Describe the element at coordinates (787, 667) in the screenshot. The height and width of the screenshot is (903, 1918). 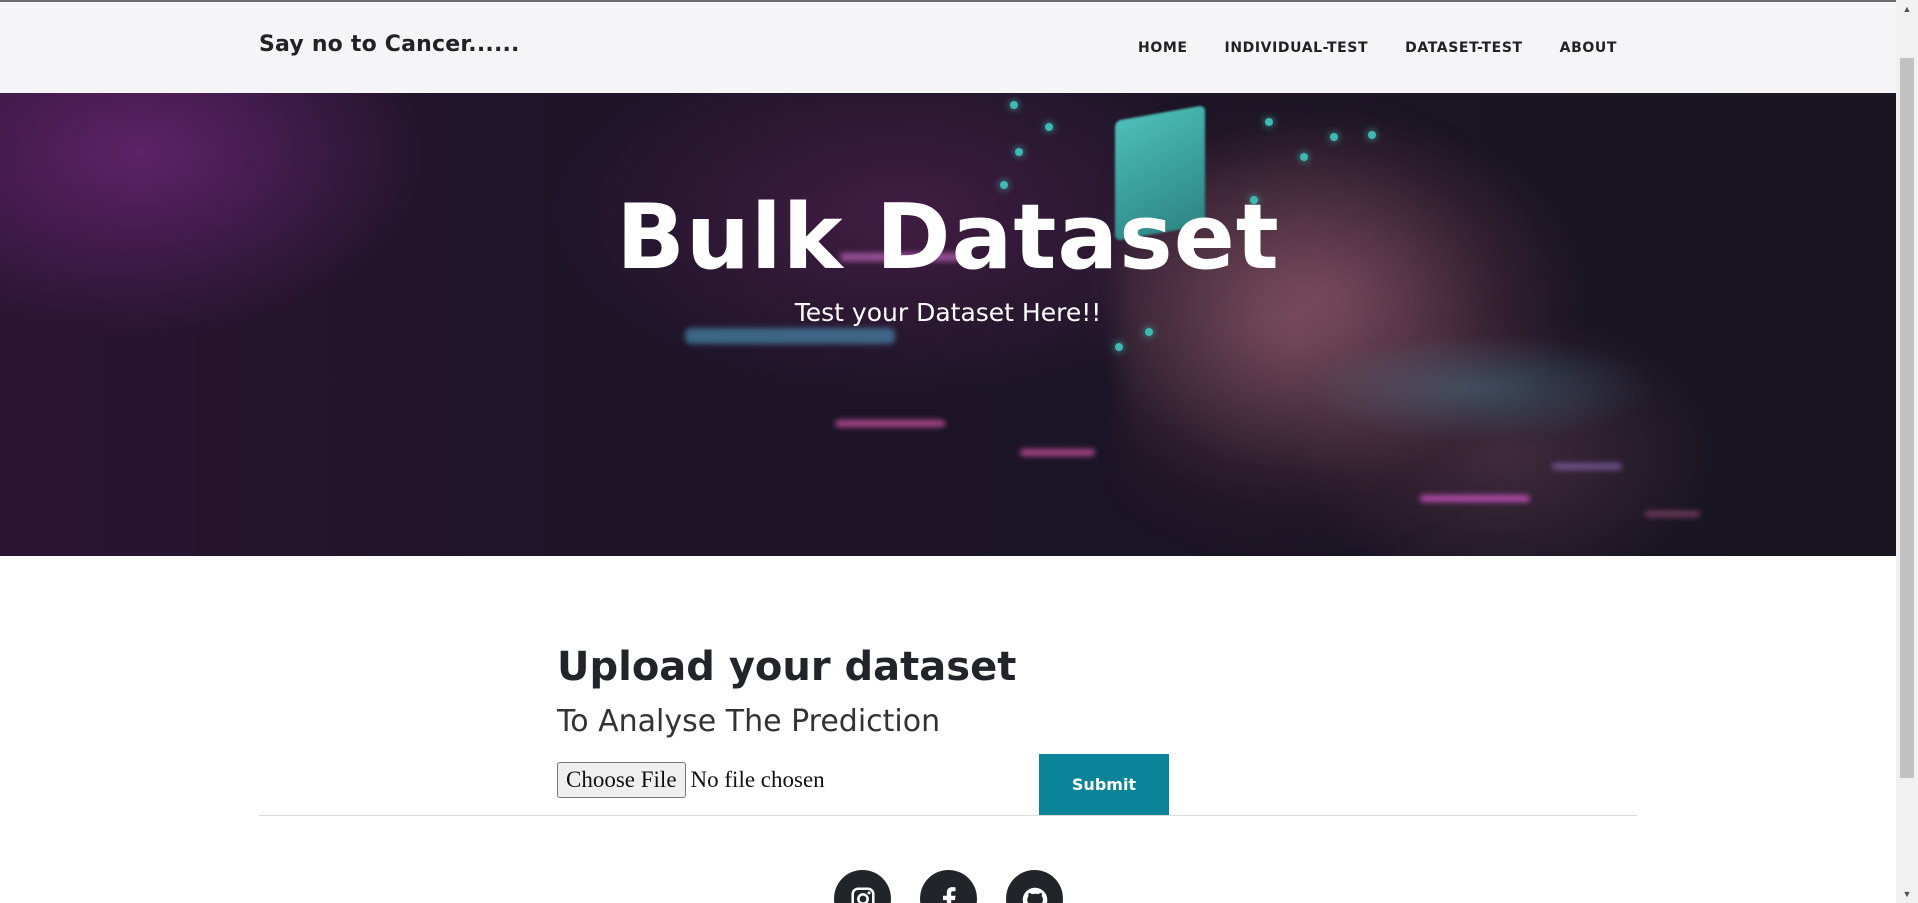
I see `upload-title: Upload your dataset` at that location.